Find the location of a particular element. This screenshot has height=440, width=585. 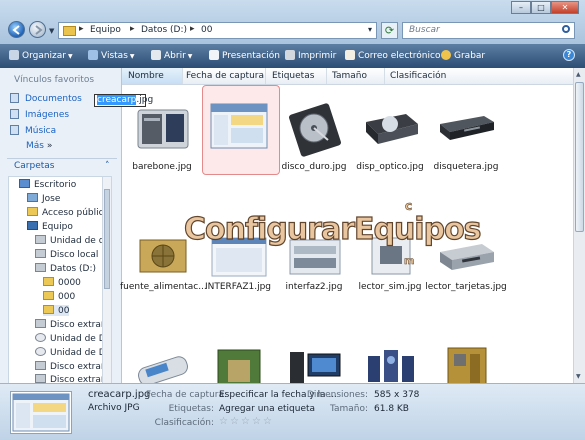

views-button: Vistas ▼ is located at coordinates (111, 55).